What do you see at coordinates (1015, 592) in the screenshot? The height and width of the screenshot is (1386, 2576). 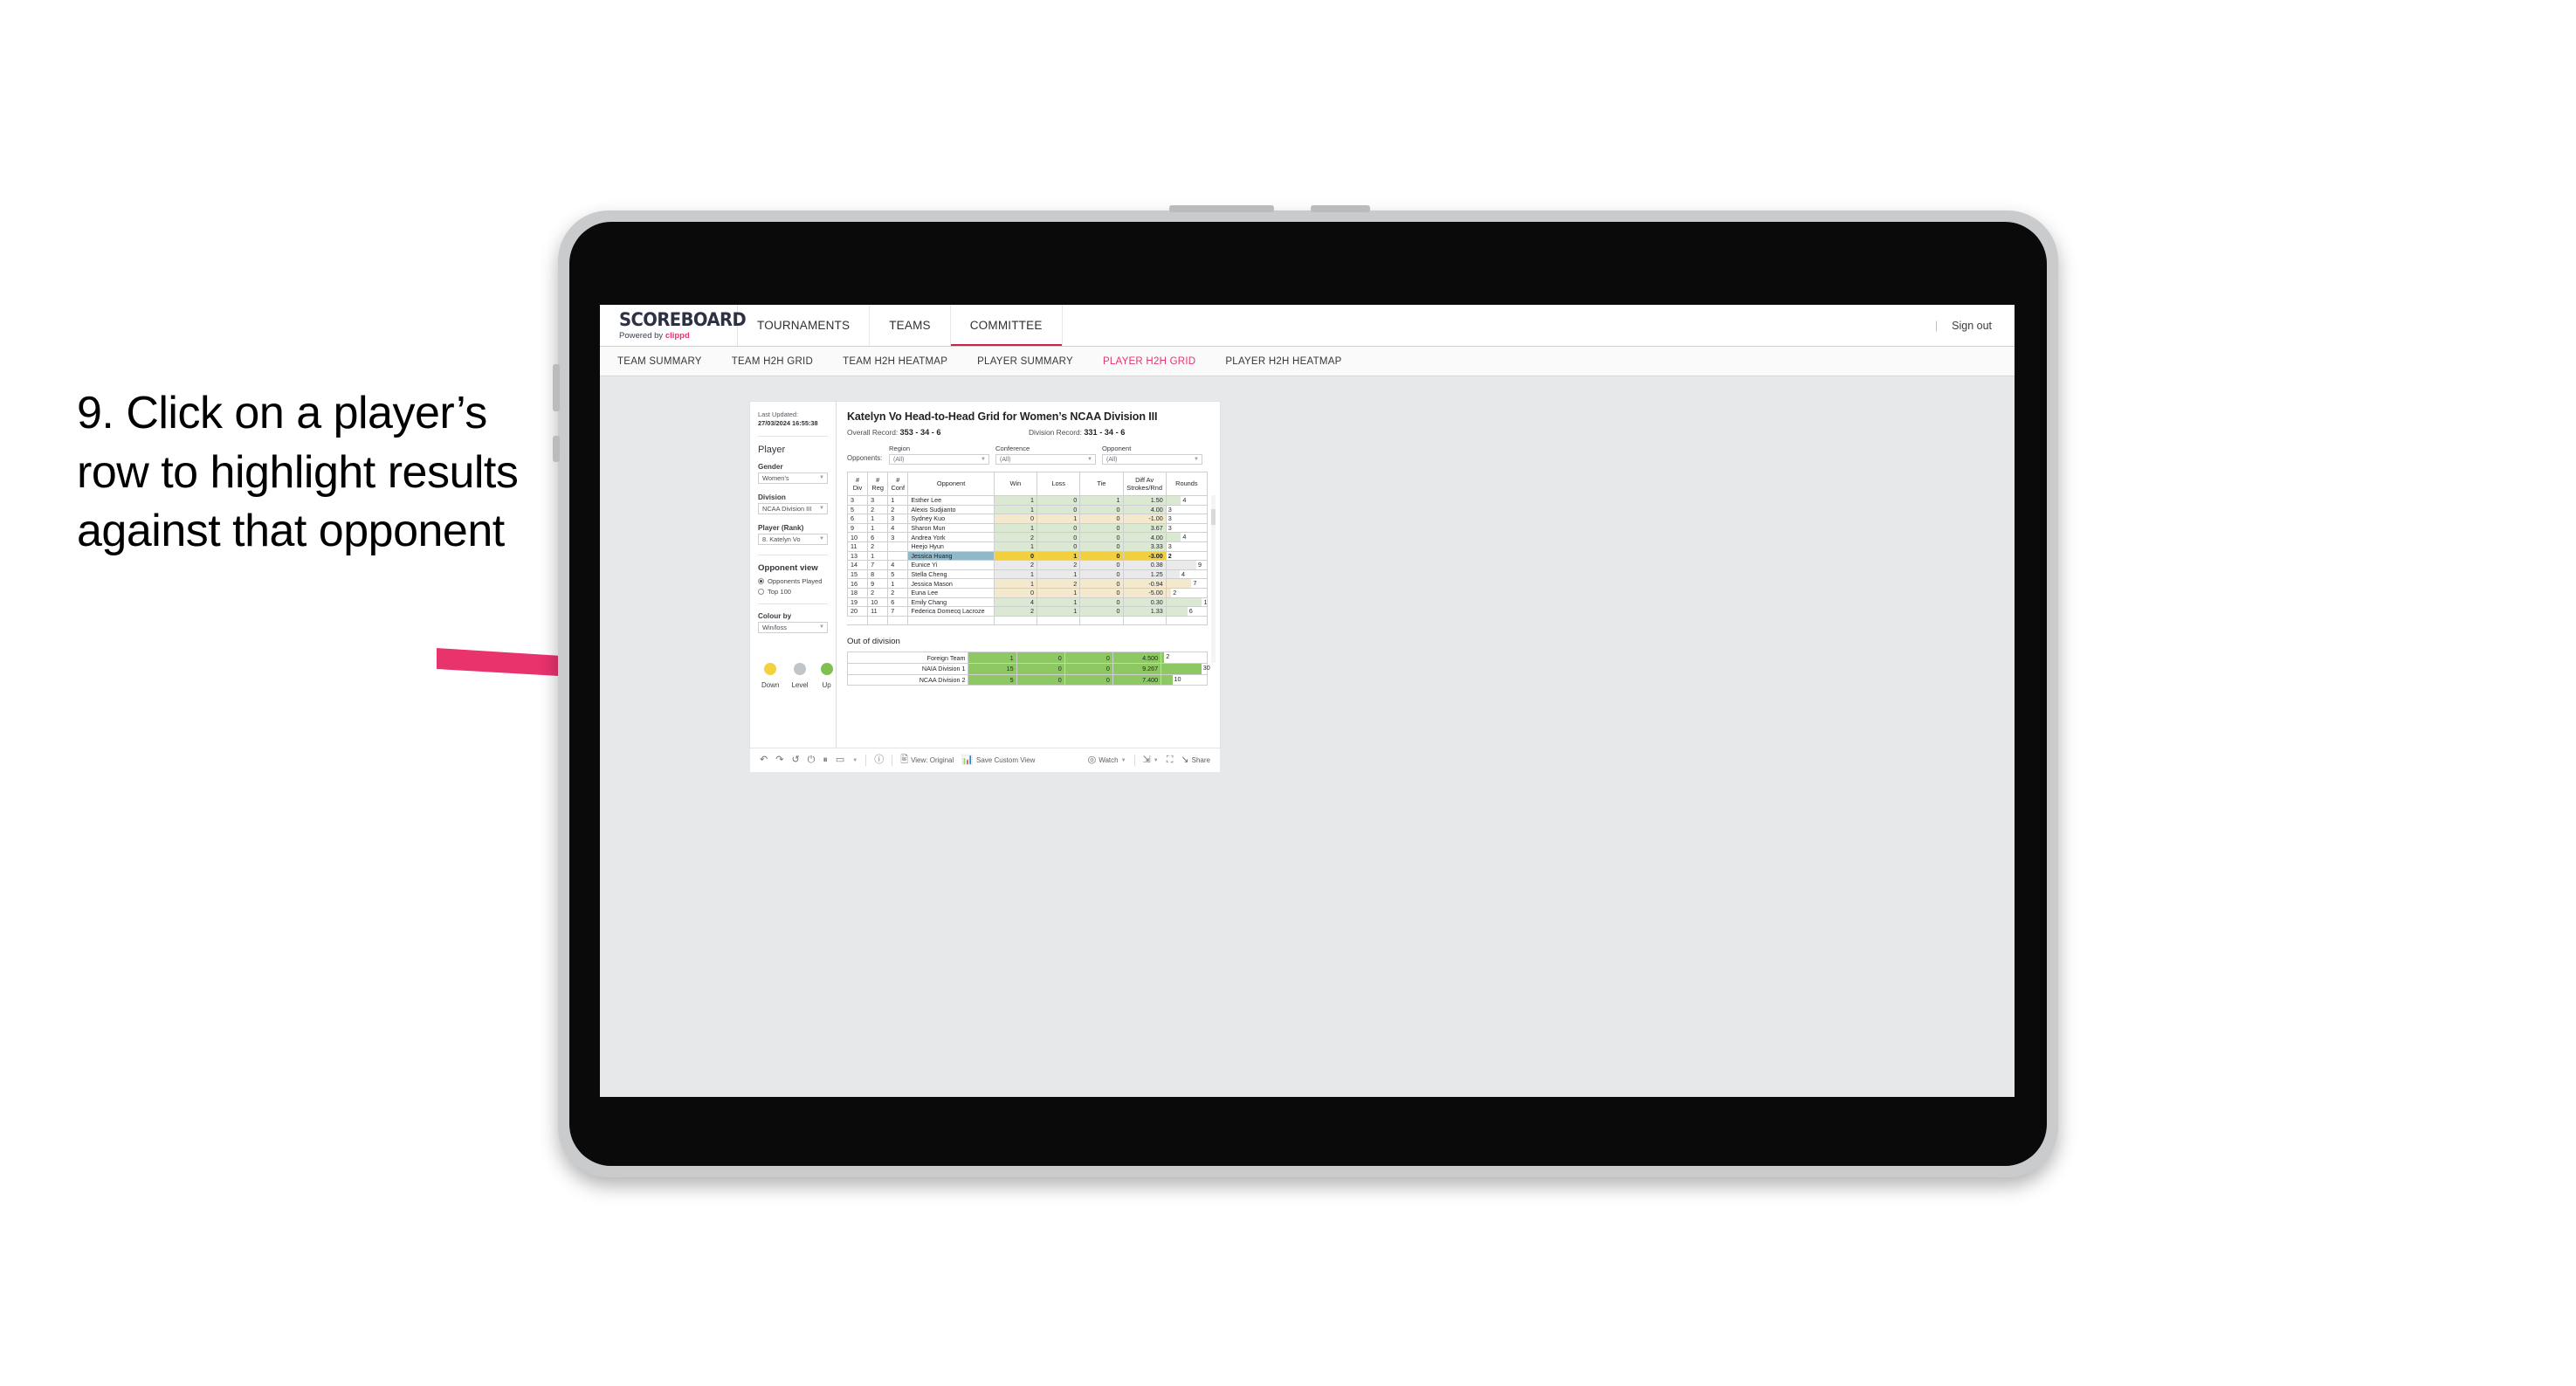 I see `cell-win: 0` at bounding box center [1015, 592].